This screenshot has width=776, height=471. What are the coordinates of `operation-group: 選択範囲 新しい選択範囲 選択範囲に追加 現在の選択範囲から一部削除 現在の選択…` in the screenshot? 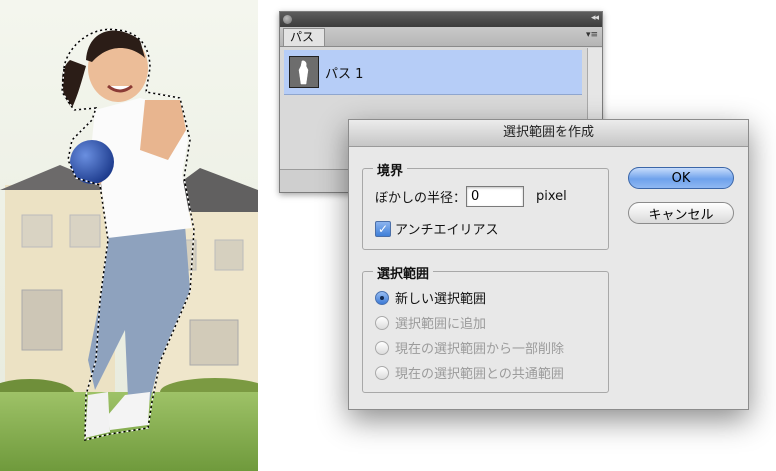 It's located at (485, 328).